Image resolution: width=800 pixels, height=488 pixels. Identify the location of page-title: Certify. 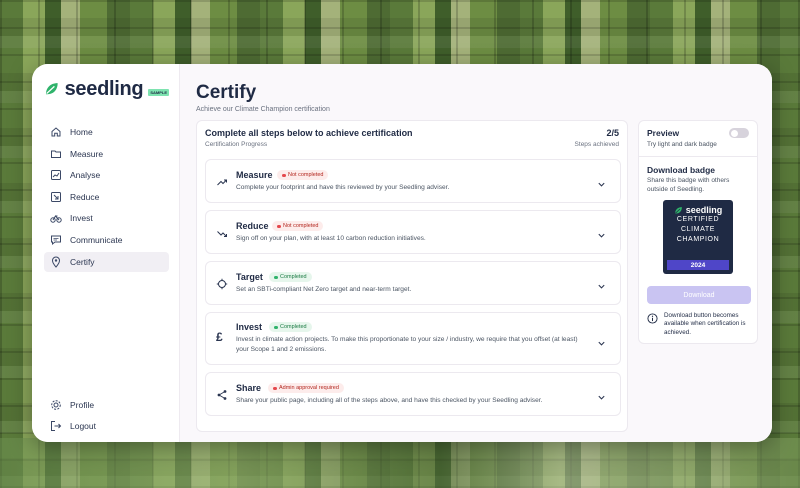
(226, 92).